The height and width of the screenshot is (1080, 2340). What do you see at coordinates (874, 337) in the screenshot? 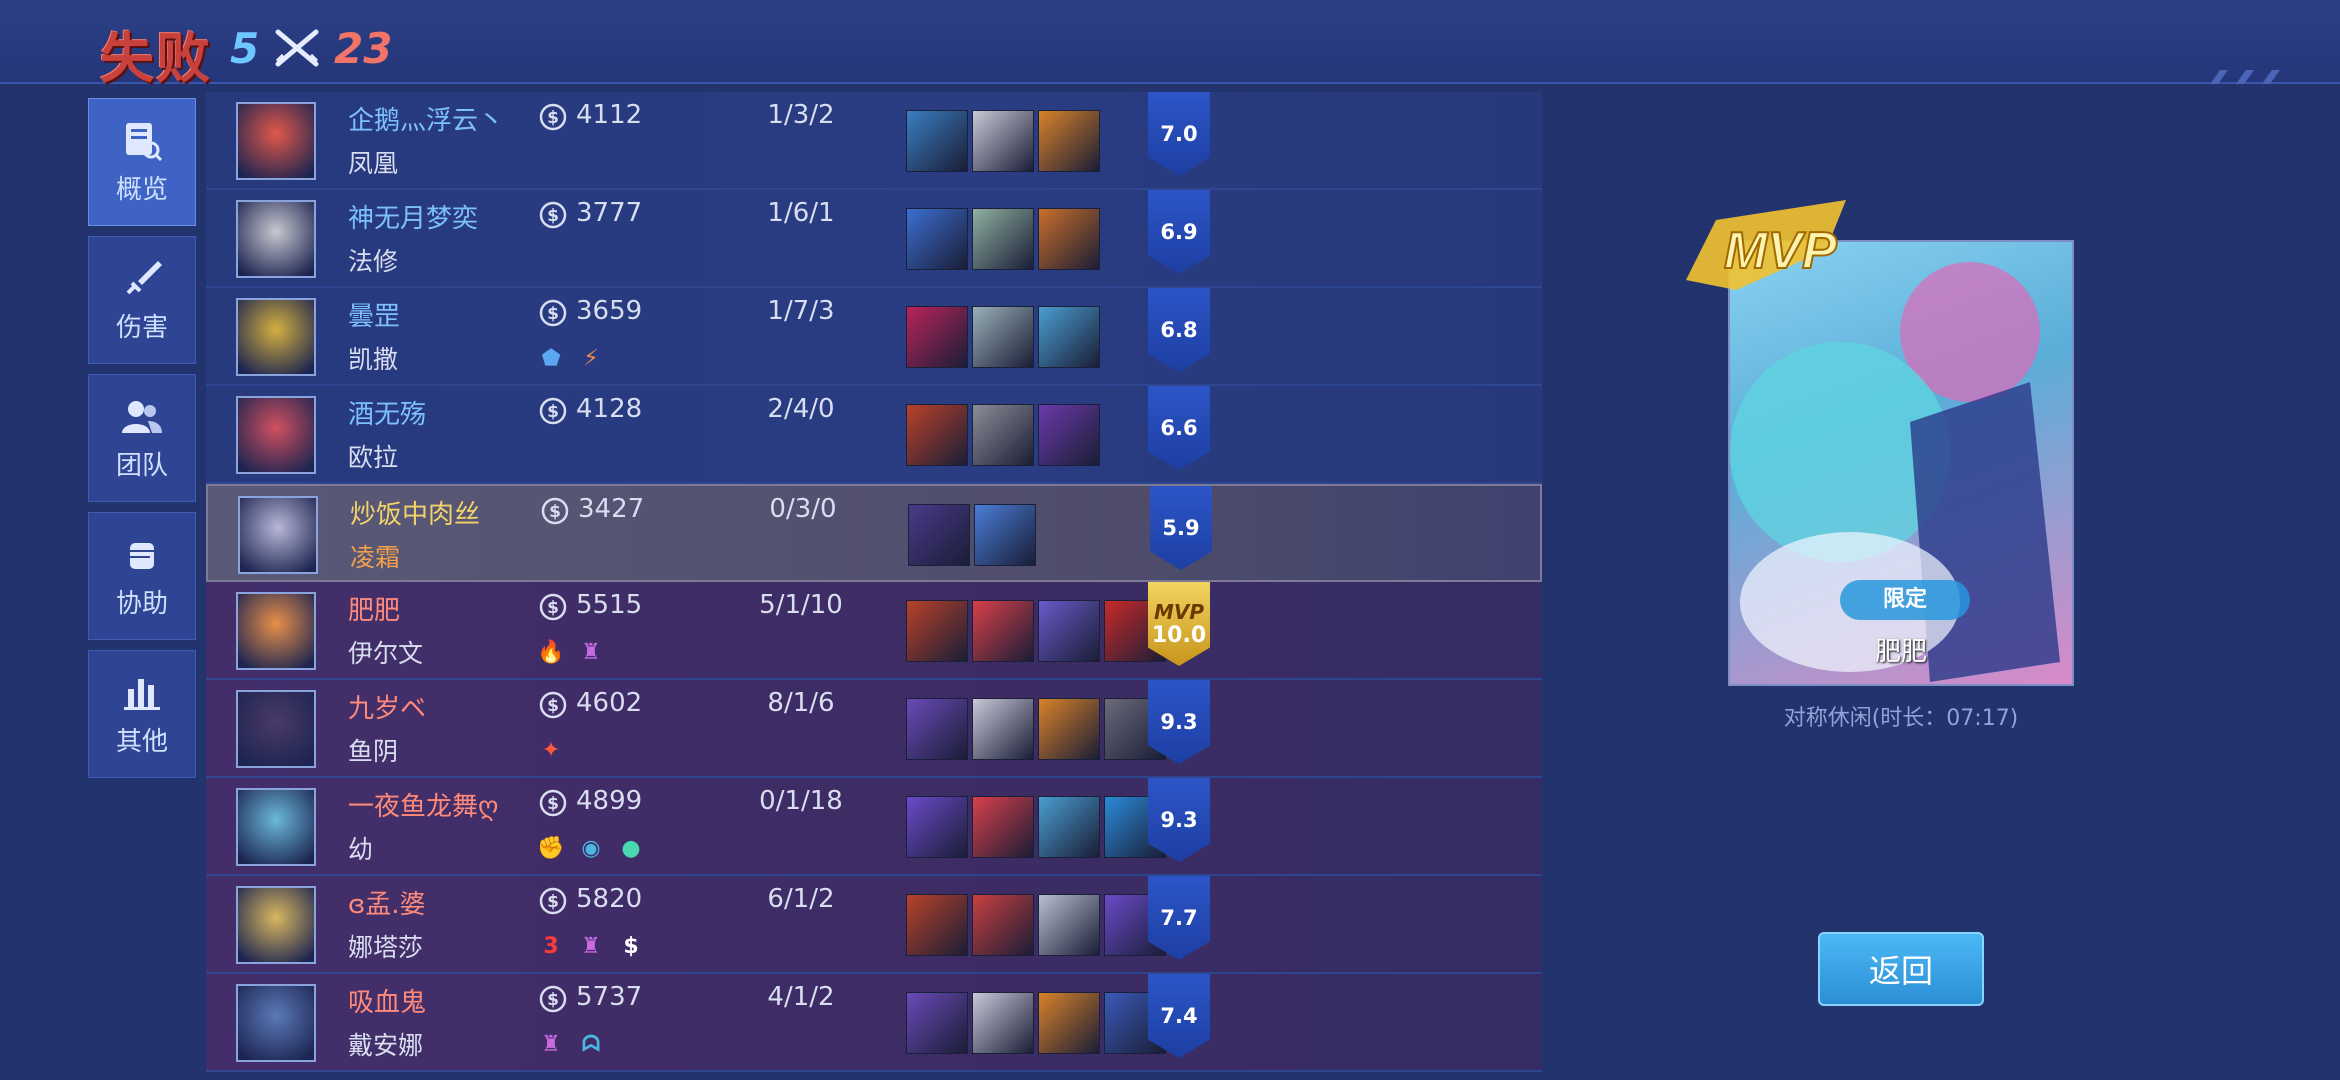
I see `player-row: 曇罡 凯撒 $3659 1/7/3 ⬟ ⚡ 6.8` at bounding box center [874, 337].